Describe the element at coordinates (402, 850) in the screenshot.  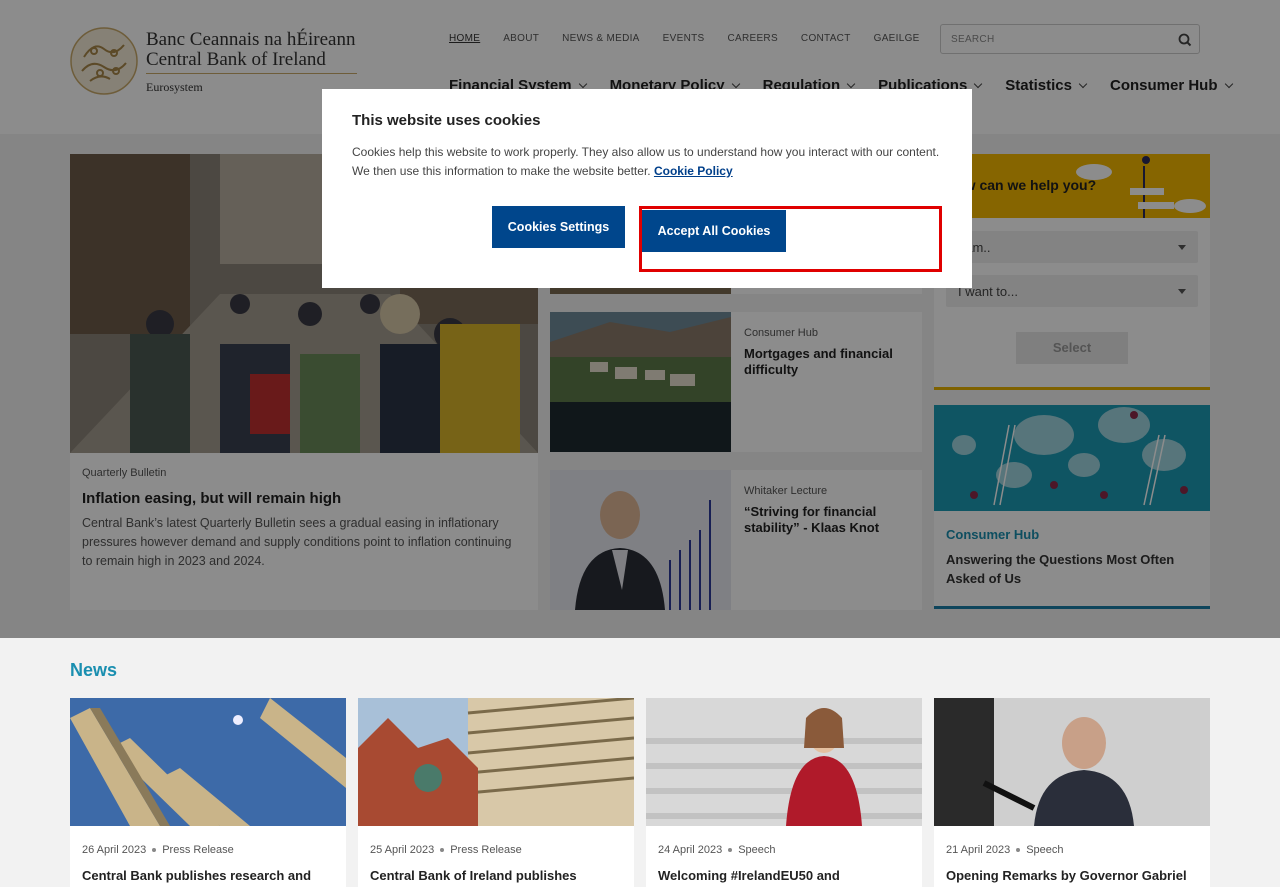
I see `news-date: 25 April 2023` at that location.